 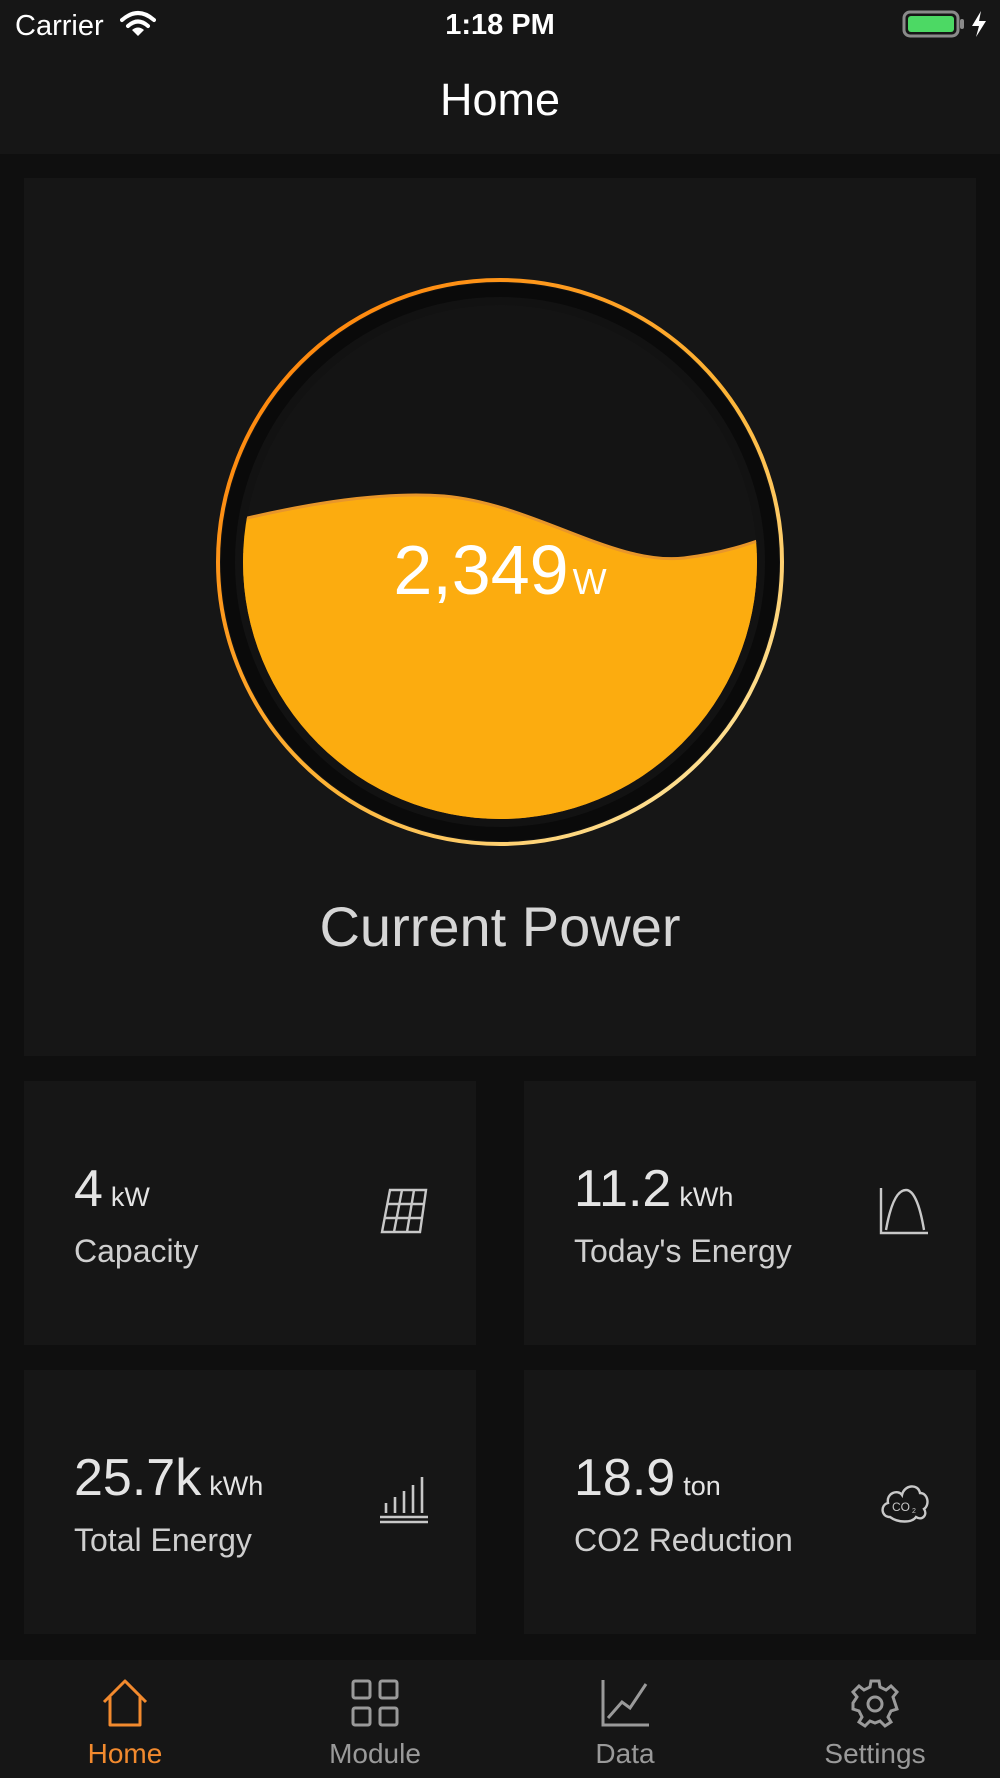 I want to click on todays-energy-card: 11.2 kWh Today's Energy, so click(x=750, y=1213).